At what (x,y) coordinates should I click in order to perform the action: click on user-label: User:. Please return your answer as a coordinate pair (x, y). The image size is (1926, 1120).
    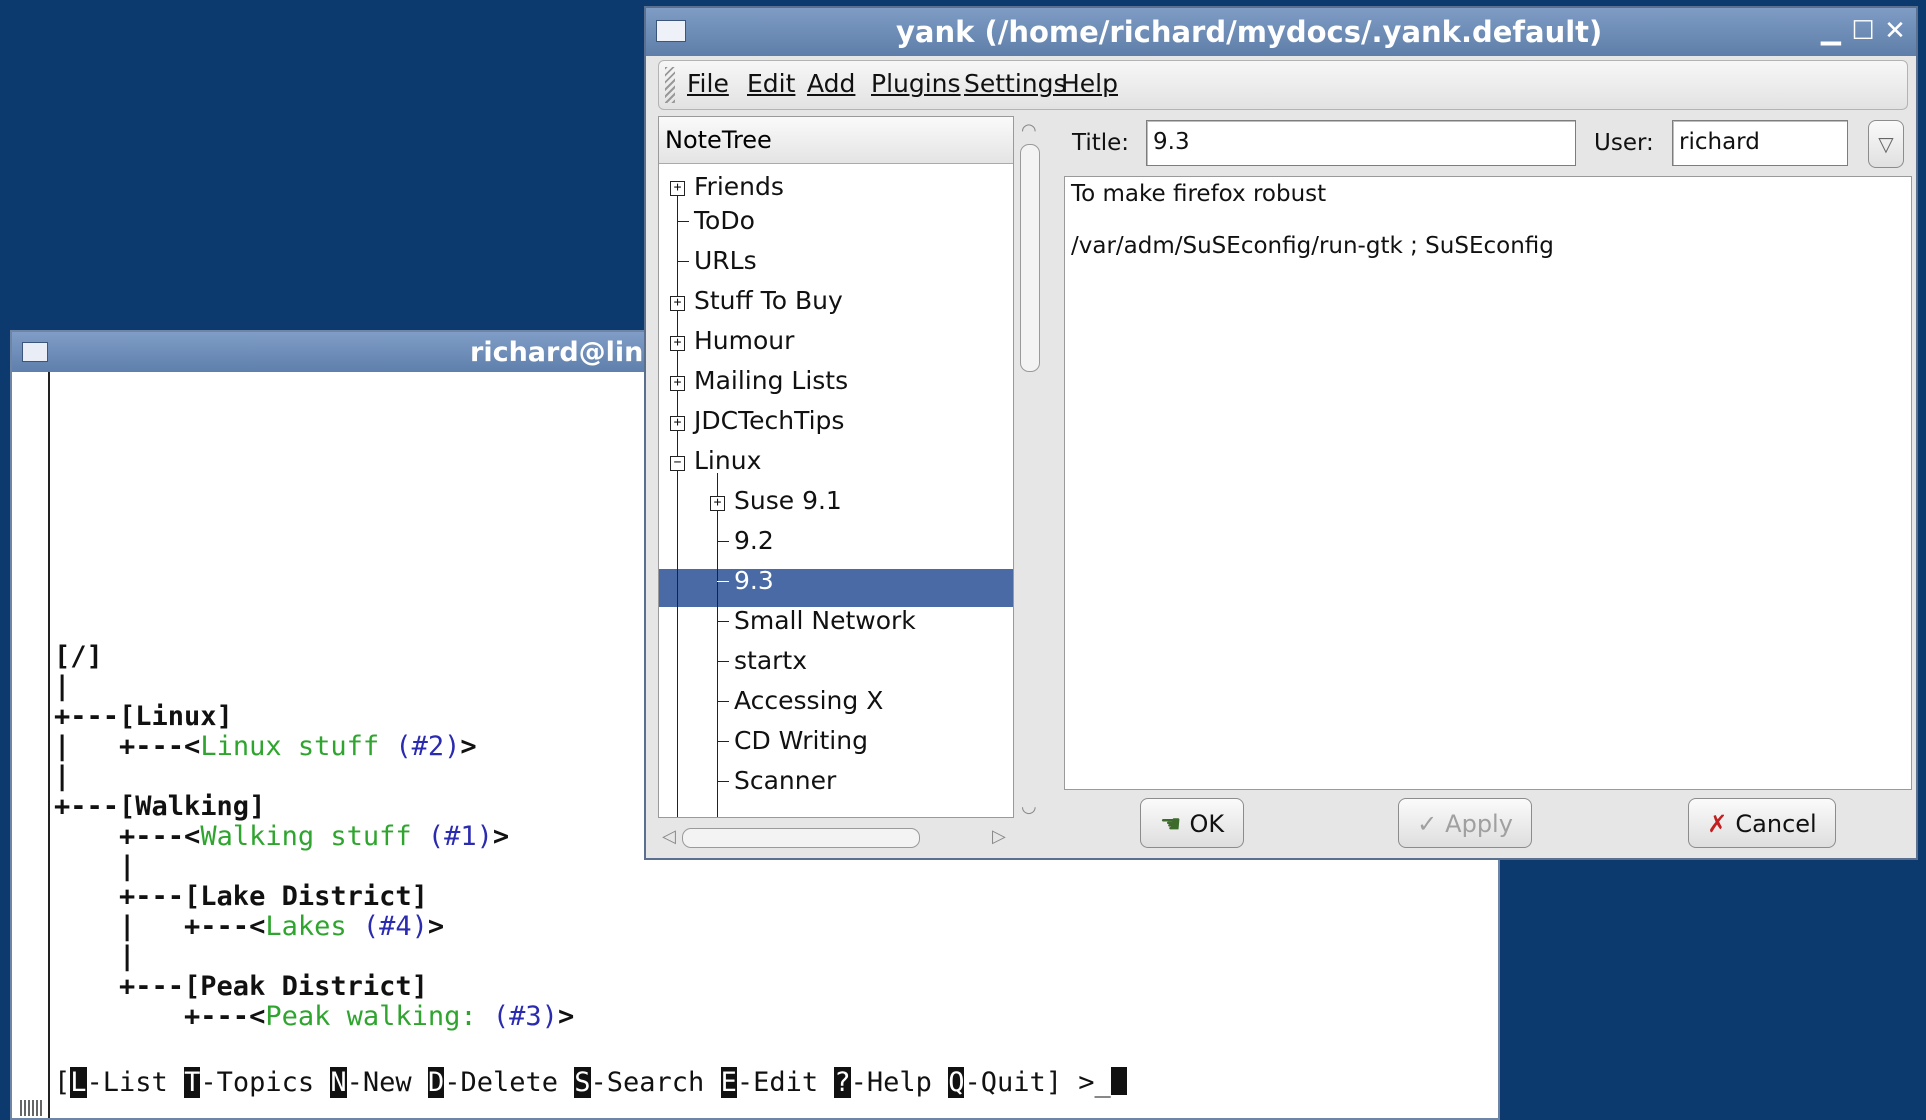
    Looking at the image, I should click on (1624, 143).